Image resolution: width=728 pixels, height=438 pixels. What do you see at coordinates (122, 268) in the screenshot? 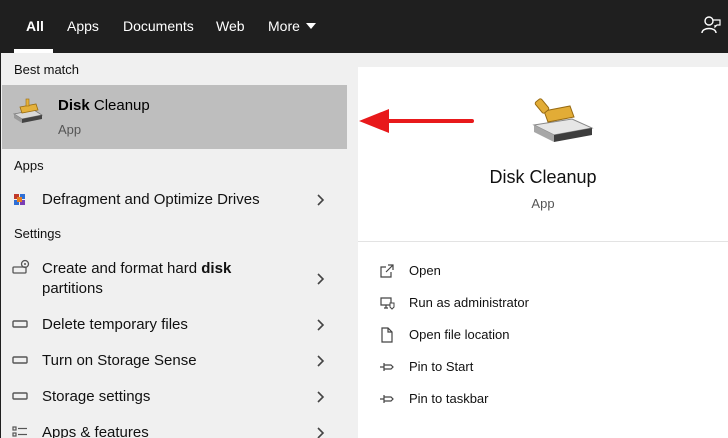
I see `setting-label-part: Create and format hard` at bounding box center [122, 268].